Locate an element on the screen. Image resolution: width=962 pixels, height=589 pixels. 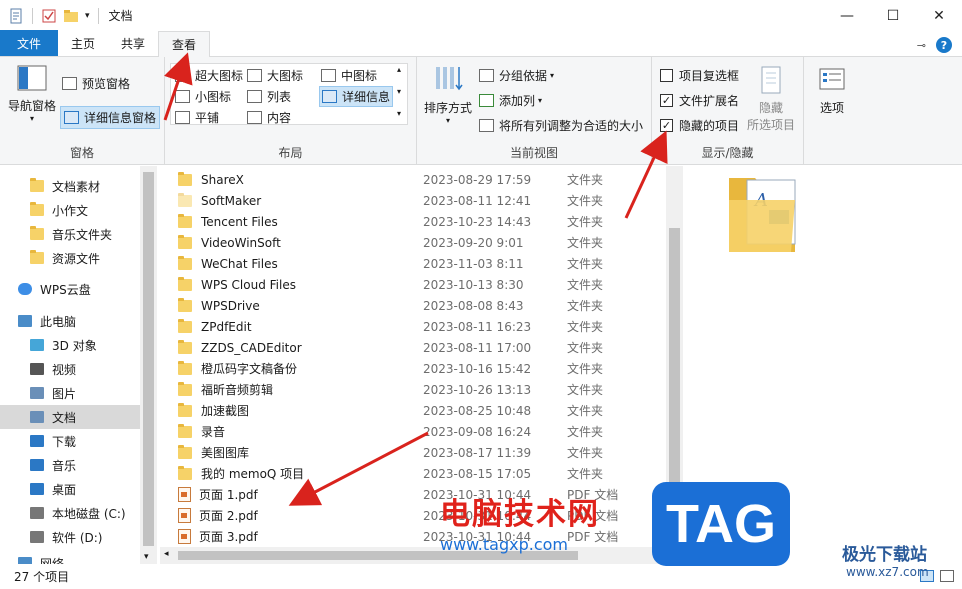
nav-item: 小作文 is located at coordinates (70, 210).